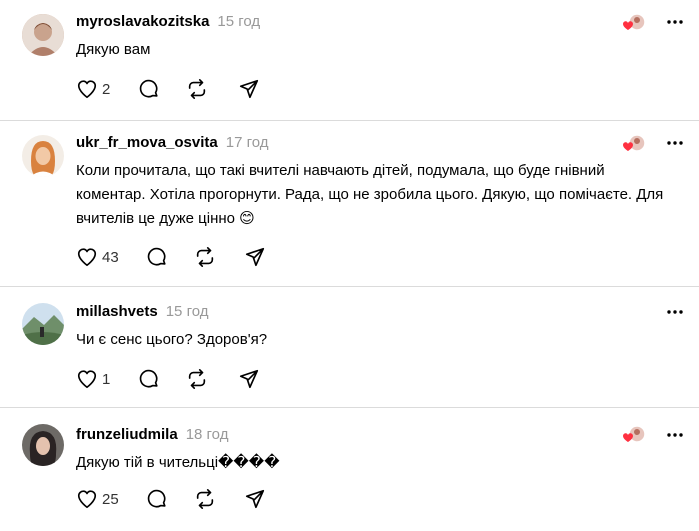 The height and width of the screenshot is (531, 699). I want to click on comment-text: Дякую вам, so click(113, 49).